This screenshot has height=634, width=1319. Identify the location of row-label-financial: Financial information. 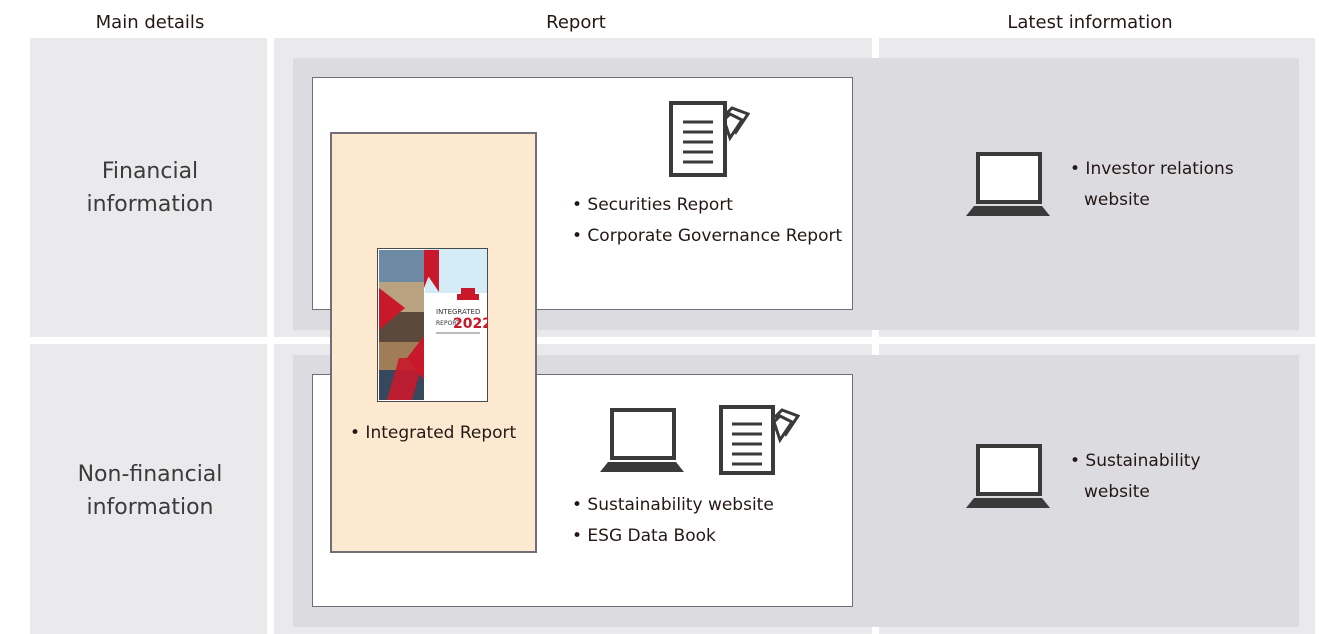
(150, 188).